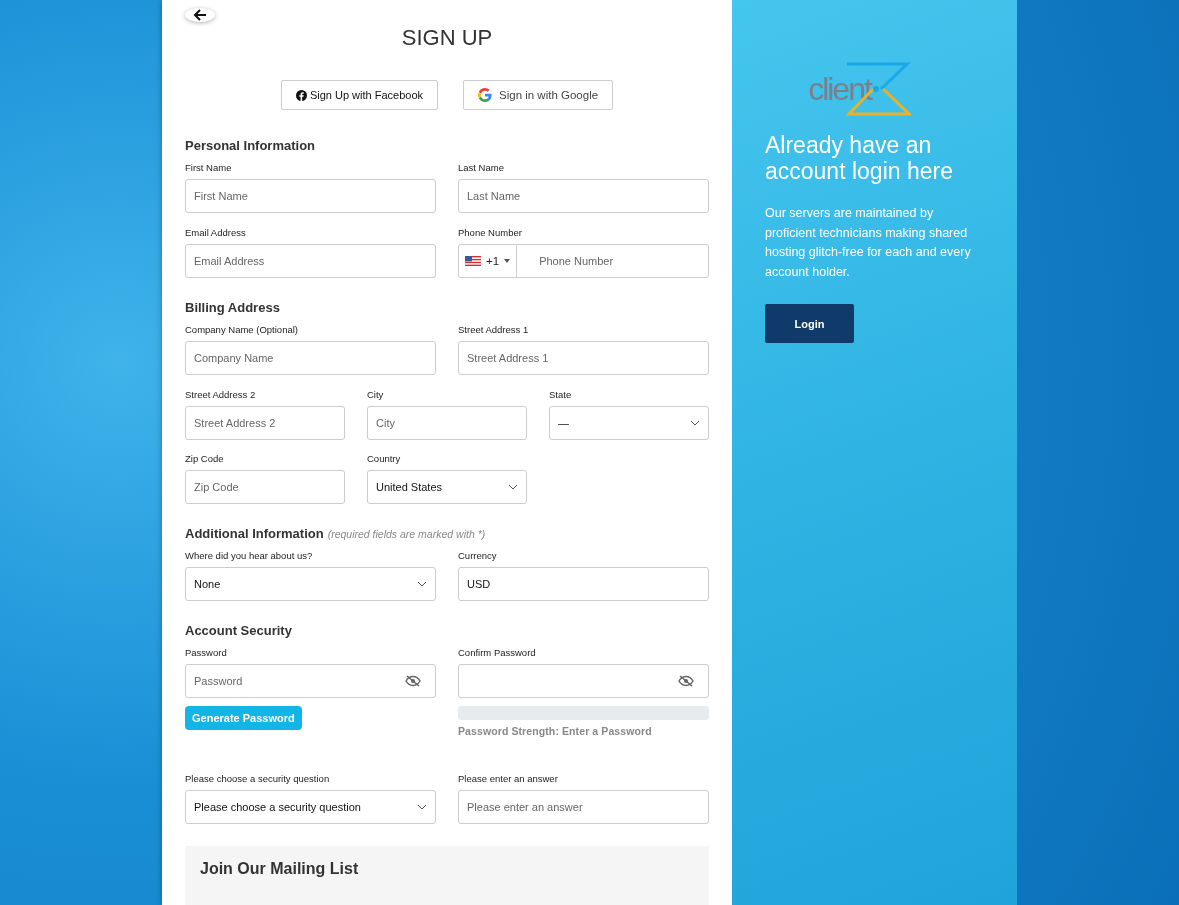 The image size is (1179, 905). What do you see at coordinates (488, 261) in the screenshot?
I see `country-code-selector: +1` at bounding box center [488, 261].